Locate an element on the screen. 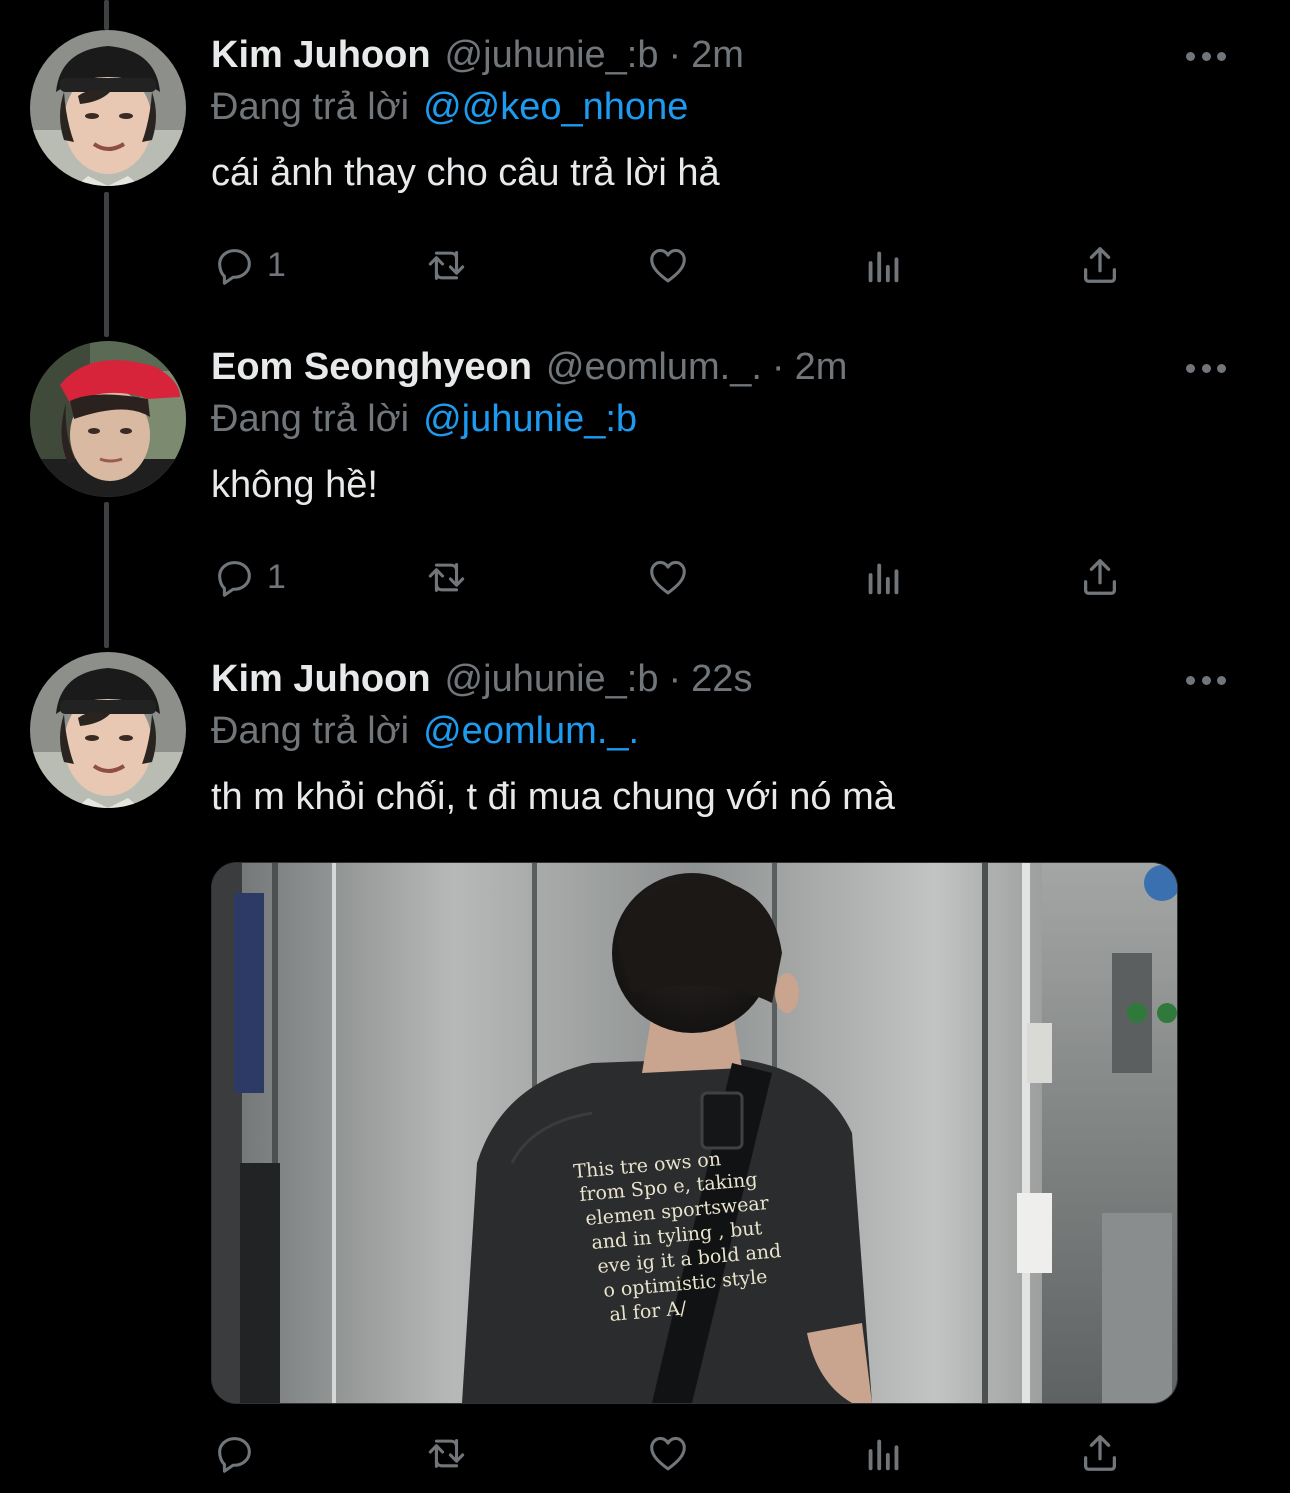 This screenshot has width=1290, height=1493. tweet-header: Eom Seonghyeon @eomlum._. · 2m is located at coordinates (720, 367).